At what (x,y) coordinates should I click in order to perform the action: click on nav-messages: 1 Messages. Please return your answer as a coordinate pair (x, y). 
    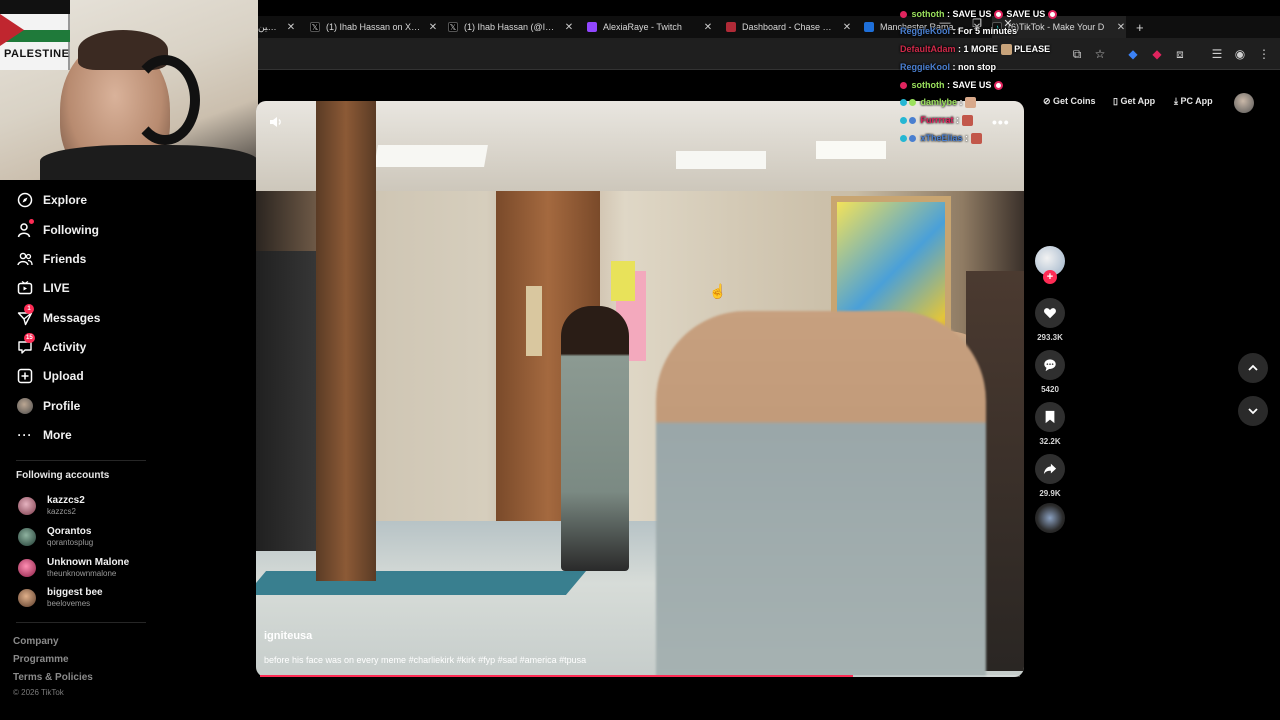
    Looking at the image, I should click on (58, 316).